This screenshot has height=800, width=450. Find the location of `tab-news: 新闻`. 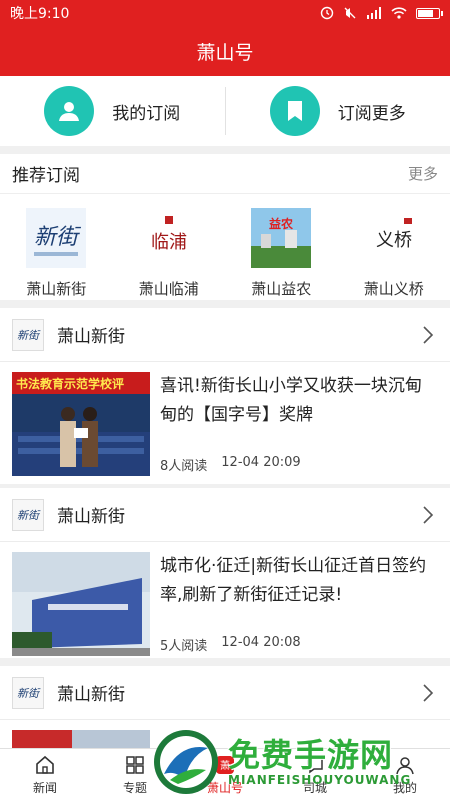

tab-news: 新闻 is located at coordinates (45, 774).